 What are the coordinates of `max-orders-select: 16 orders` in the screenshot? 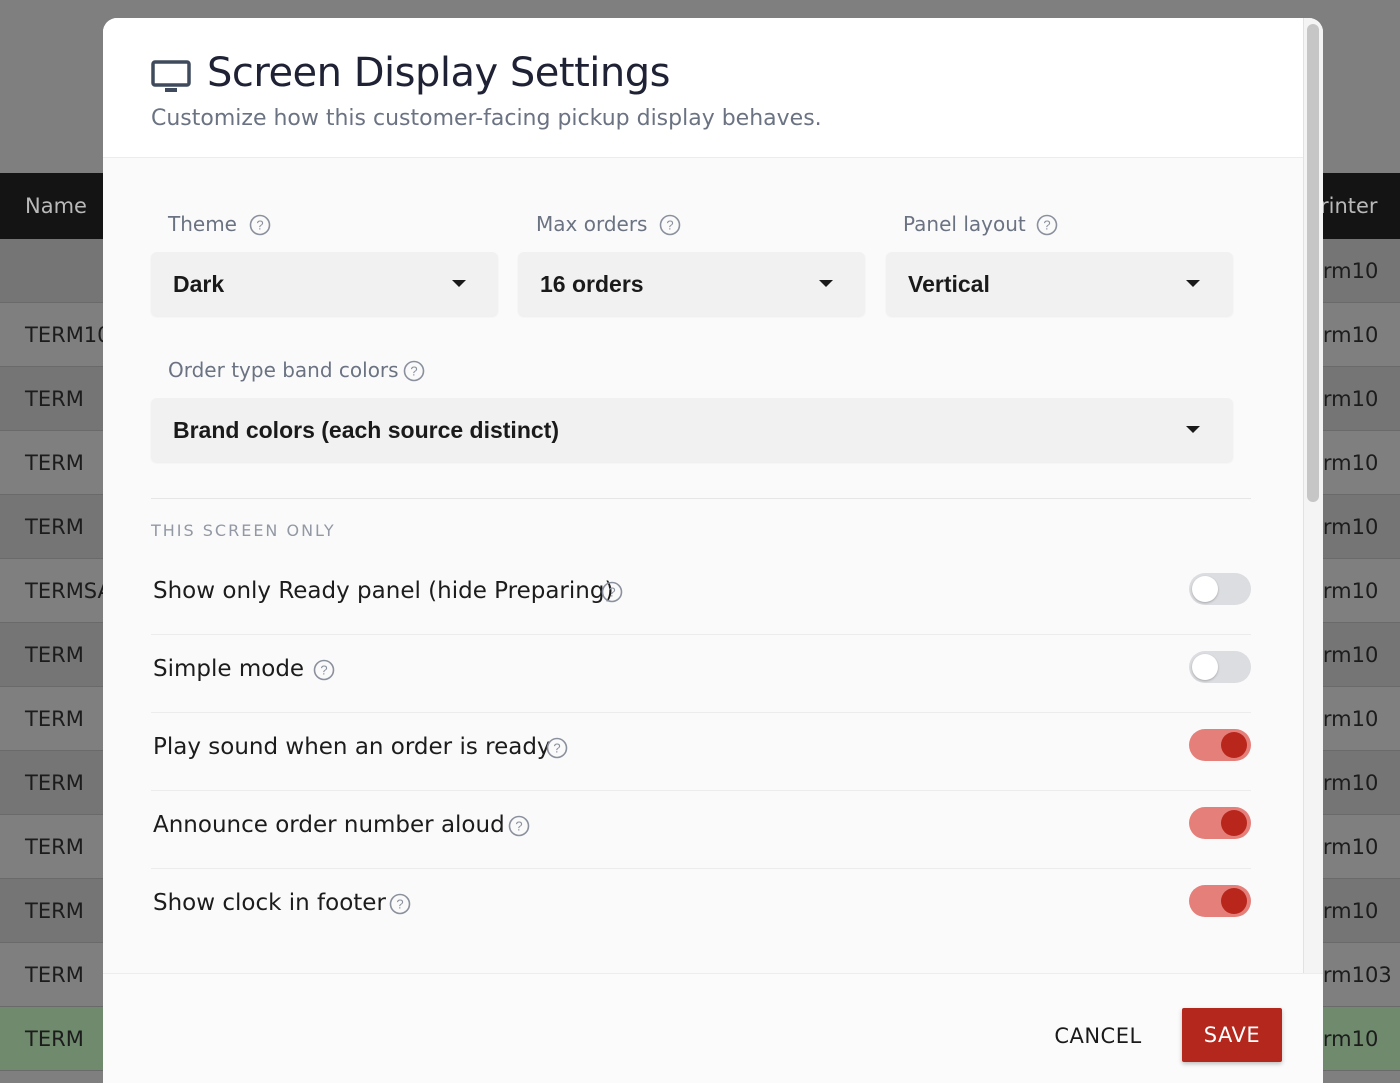 It's located at (691, 284).